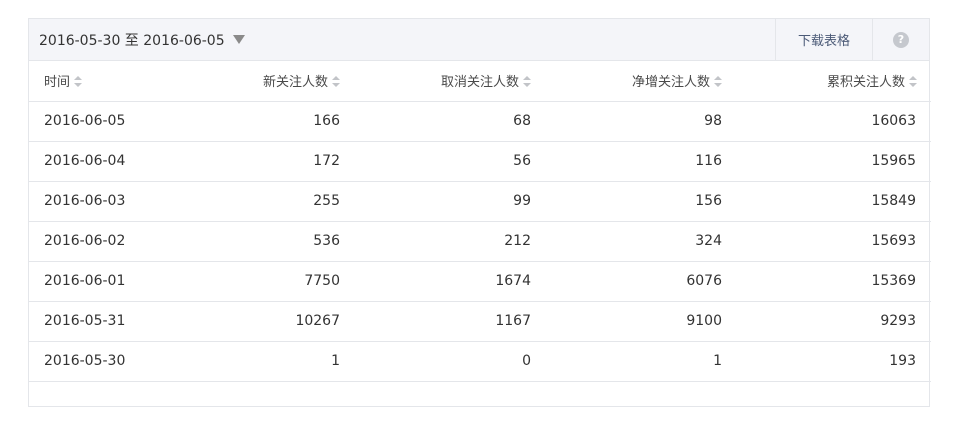  Describe the element at coordinates (286, 361) in the screenshot. I see `cell-new-followers: 1` at that location.